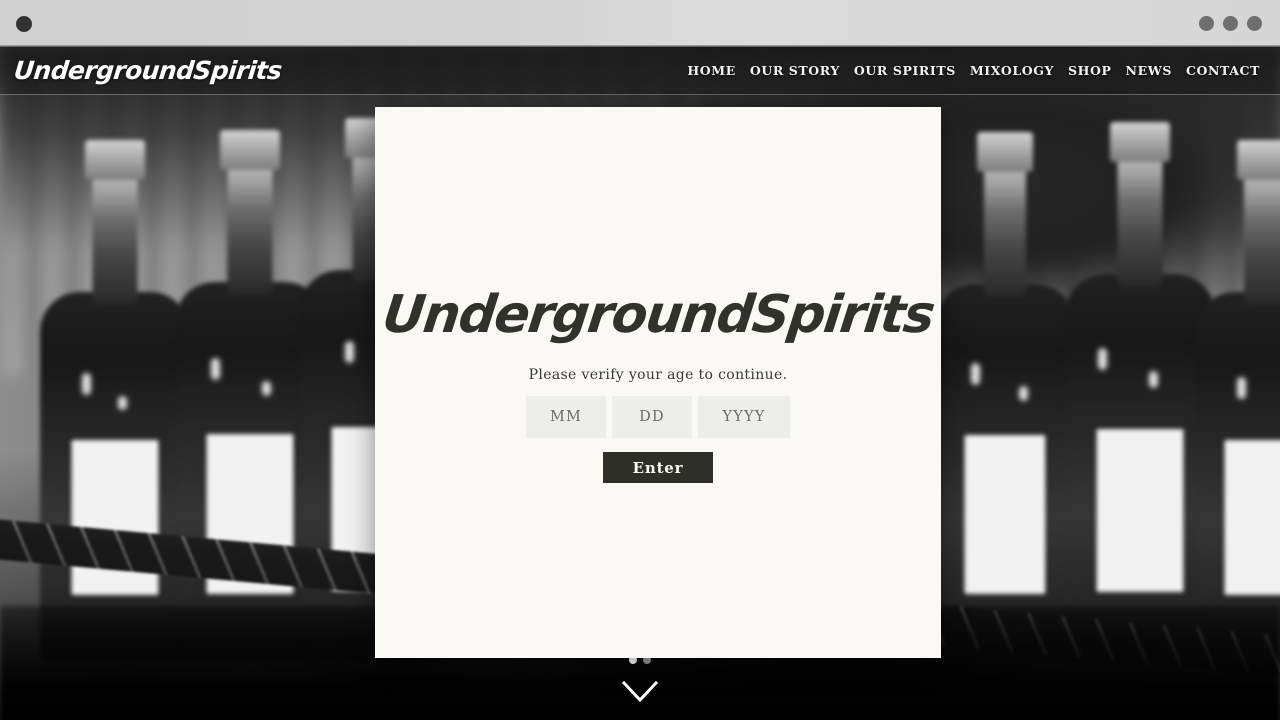  What do you see at coordinates (905, 70) in the screenshot?
I see `nav-item-our-spirits: OUR SPIRITS` at bounding box center [905, 70].